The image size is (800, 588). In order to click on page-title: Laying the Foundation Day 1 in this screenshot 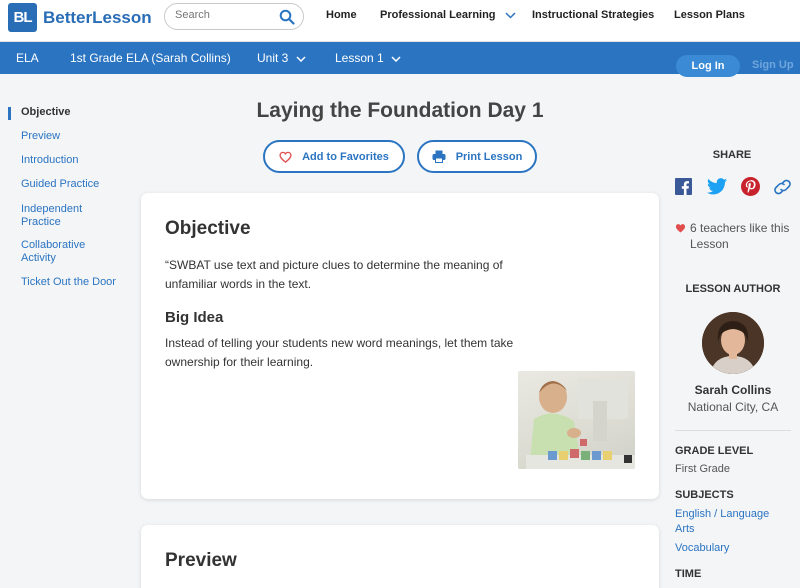, I will do `click(400, 110)`.